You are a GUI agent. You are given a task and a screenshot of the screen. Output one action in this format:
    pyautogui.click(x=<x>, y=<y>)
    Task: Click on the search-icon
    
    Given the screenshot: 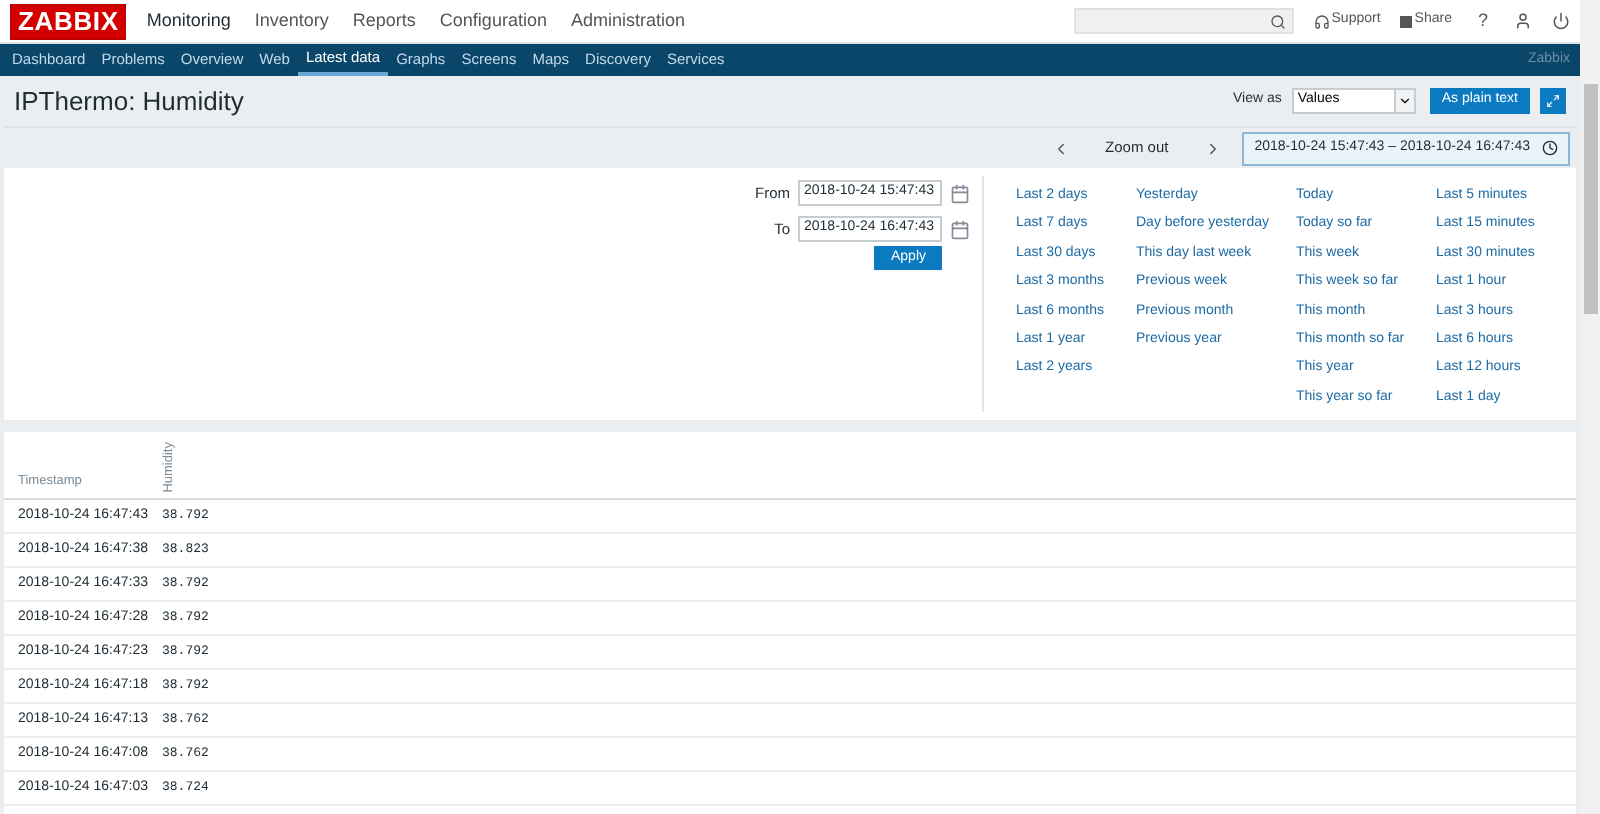 What is the action you would take?
    pyautogui.click(x=1277, y=21)
    